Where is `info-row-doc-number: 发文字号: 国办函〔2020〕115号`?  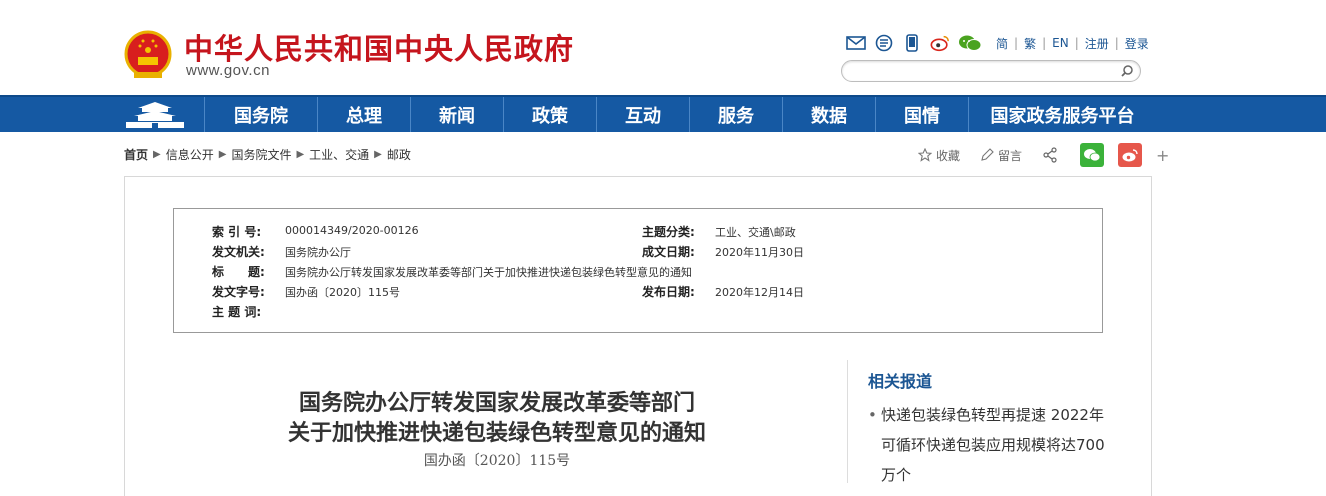
info-row-doc-number: 发文字号: 国办函〔2020〕115号 is located at coordinates (306, 291).